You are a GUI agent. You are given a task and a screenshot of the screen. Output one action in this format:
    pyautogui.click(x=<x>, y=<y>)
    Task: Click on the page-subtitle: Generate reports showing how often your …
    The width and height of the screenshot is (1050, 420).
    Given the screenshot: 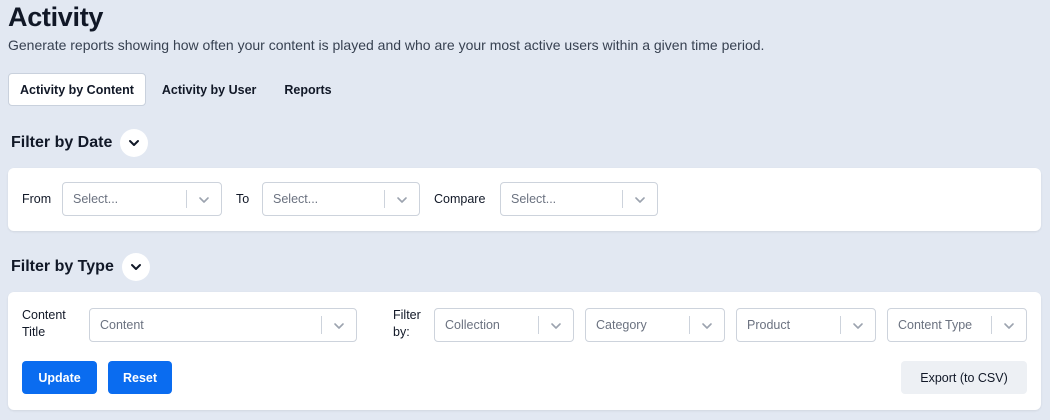 What is the action you would take?
    pyautogui.click(x=386, y=45)
    